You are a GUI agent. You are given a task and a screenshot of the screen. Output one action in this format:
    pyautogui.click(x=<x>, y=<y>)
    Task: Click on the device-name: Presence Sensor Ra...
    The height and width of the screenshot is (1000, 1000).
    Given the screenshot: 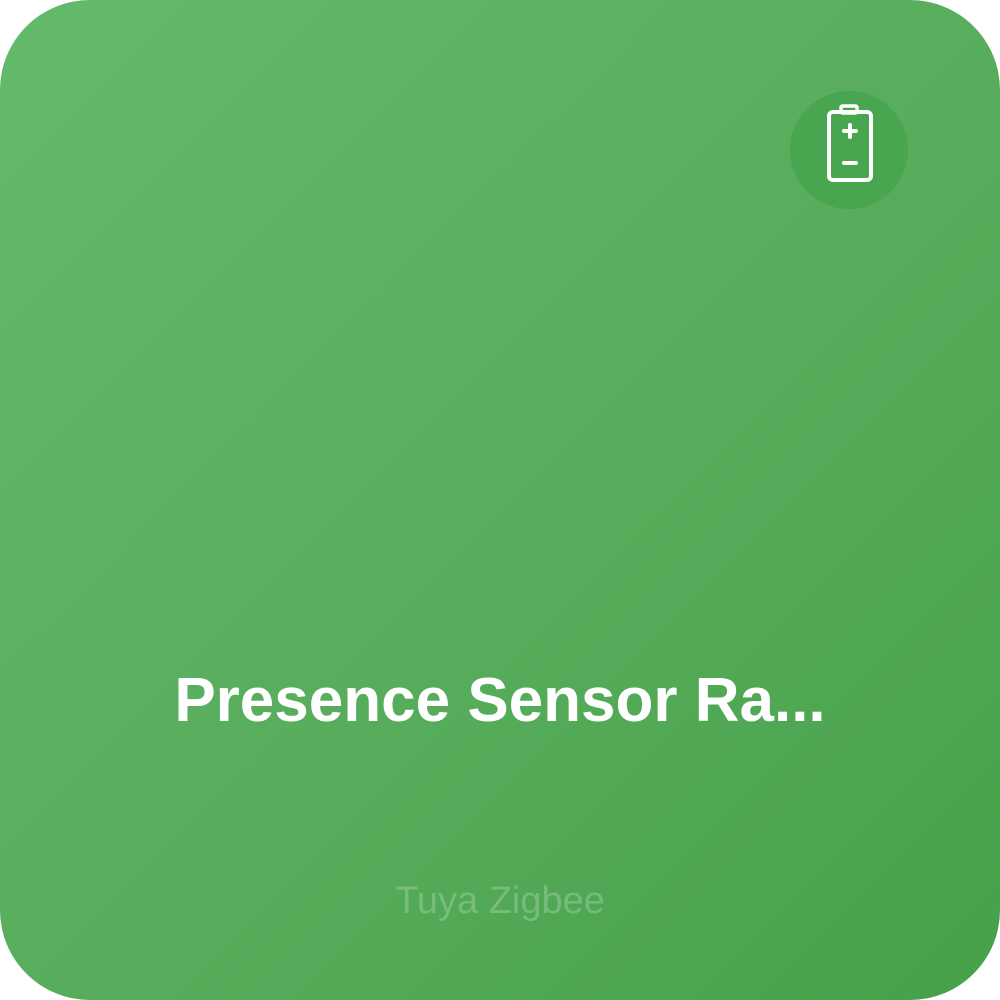 What is the action you would take?
    pyautogui.click(x=500, y=700)
    